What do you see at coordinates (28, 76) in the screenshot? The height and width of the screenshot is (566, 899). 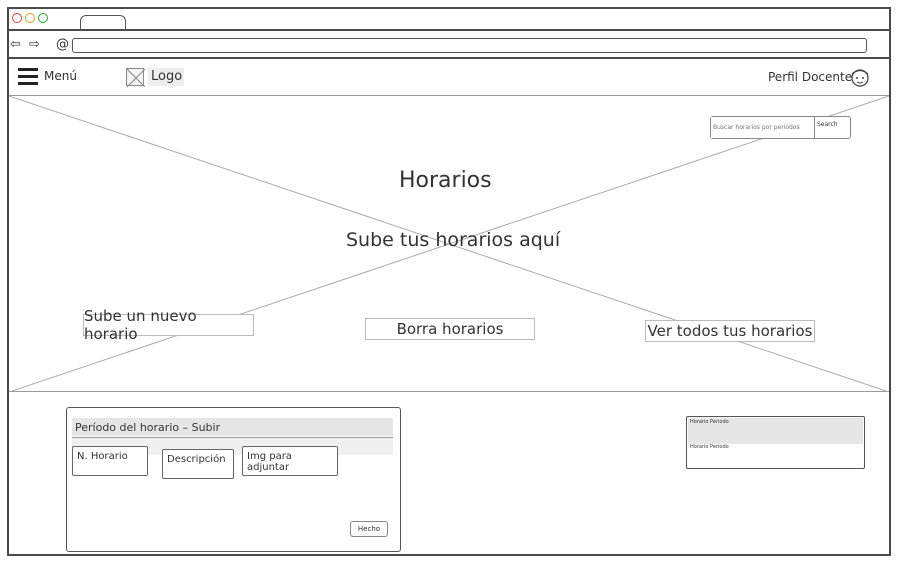 I see `hamburger-menu-icon` at bounding box center [28, 76].